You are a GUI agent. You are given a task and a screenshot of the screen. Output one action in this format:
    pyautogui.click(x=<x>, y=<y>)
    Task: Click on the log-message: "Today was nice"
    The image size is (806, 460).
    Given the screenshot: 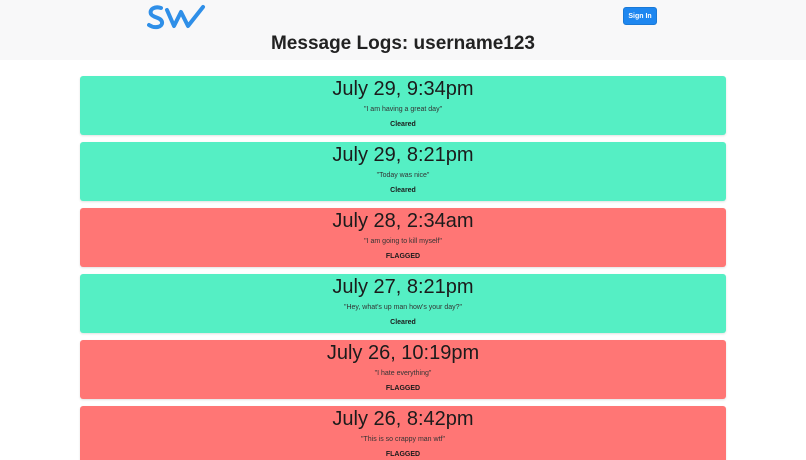 What is the action you would take?
    pyautogui.click(x=403, y=175)
    